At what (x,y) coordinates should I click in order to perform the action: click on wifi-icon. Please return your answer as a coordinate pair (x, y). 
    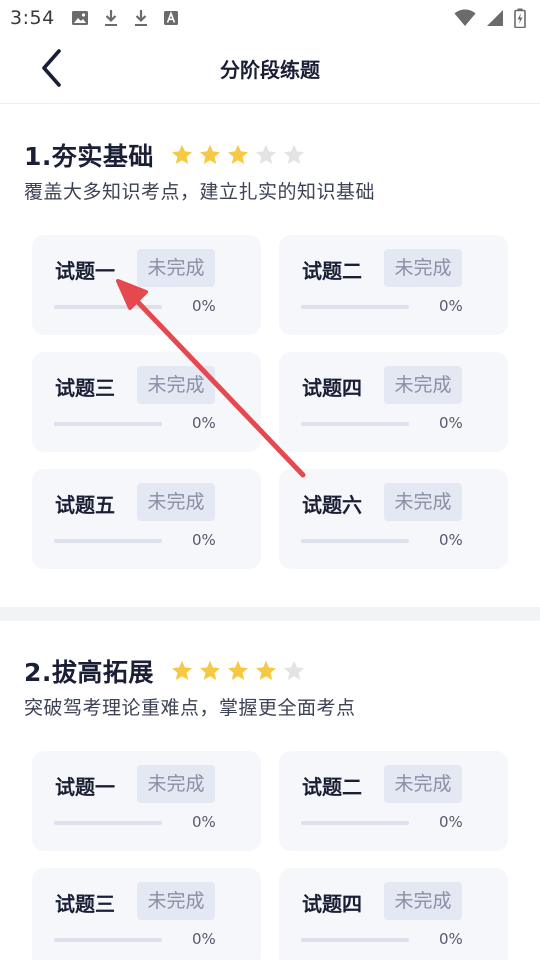
    Looking at the image, I should click on (465, 18).